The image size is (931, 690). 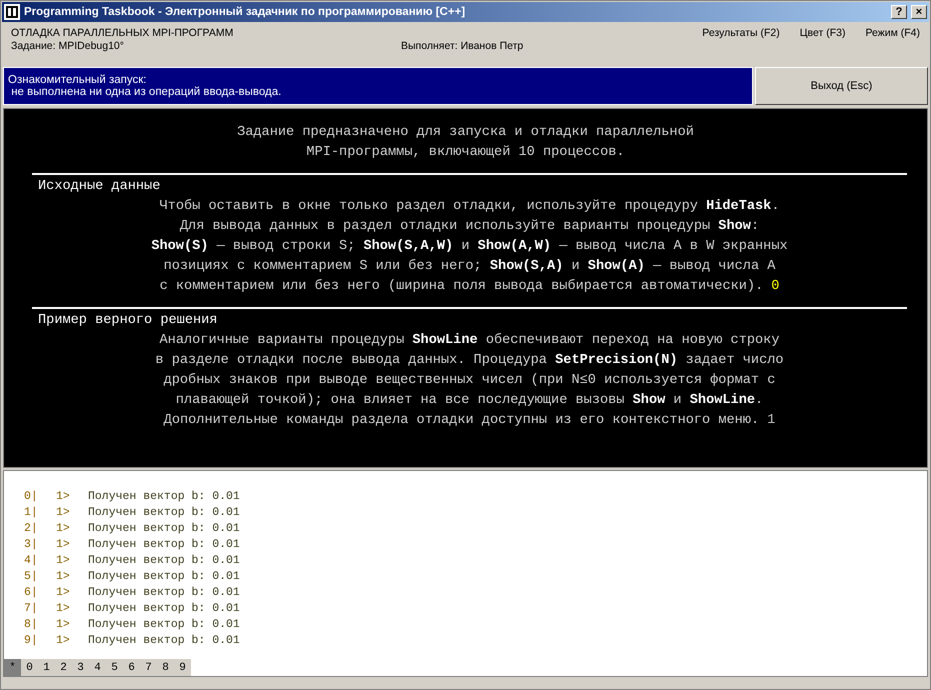 What do you see at coordinates (892, 33) in the screenshot?
I see `menu-item: Режим (F4)` at bounding box center [892, 33].